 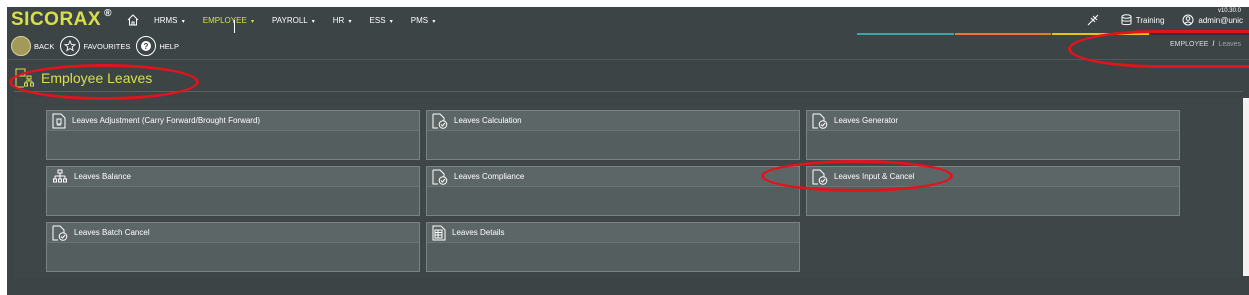 What do you see at coordinates (233, 191) in the screenshot?
I see `tile-leaves-balance: Leaves Balance` at bounding box center [233, 191].